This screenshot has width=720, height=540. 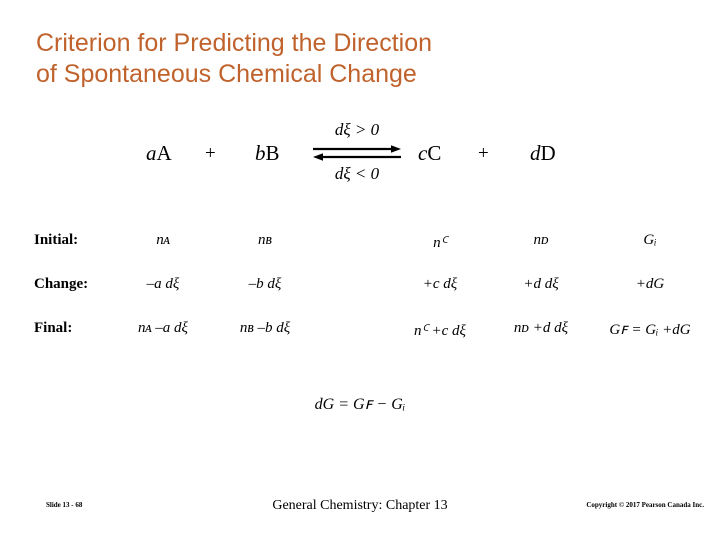 I want to click on copyright-notice: Copyright © 2017 Pearson Canada Inc., so click(x=645, y=505).